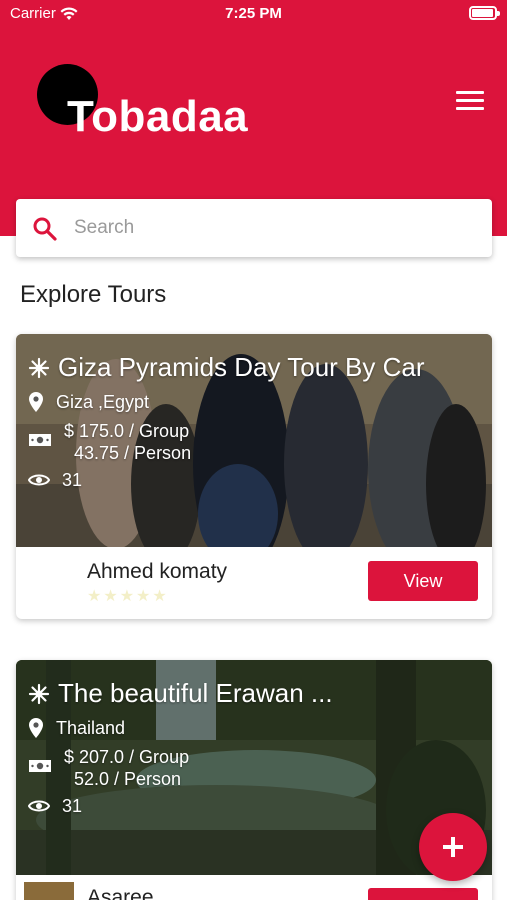 The height and width of the screenshot is (900, 507). What do you see at coordinates (103, 402) in the screenshot?
I see `tour-location: Giza ,Egypt` at bounding box center [103, 402].